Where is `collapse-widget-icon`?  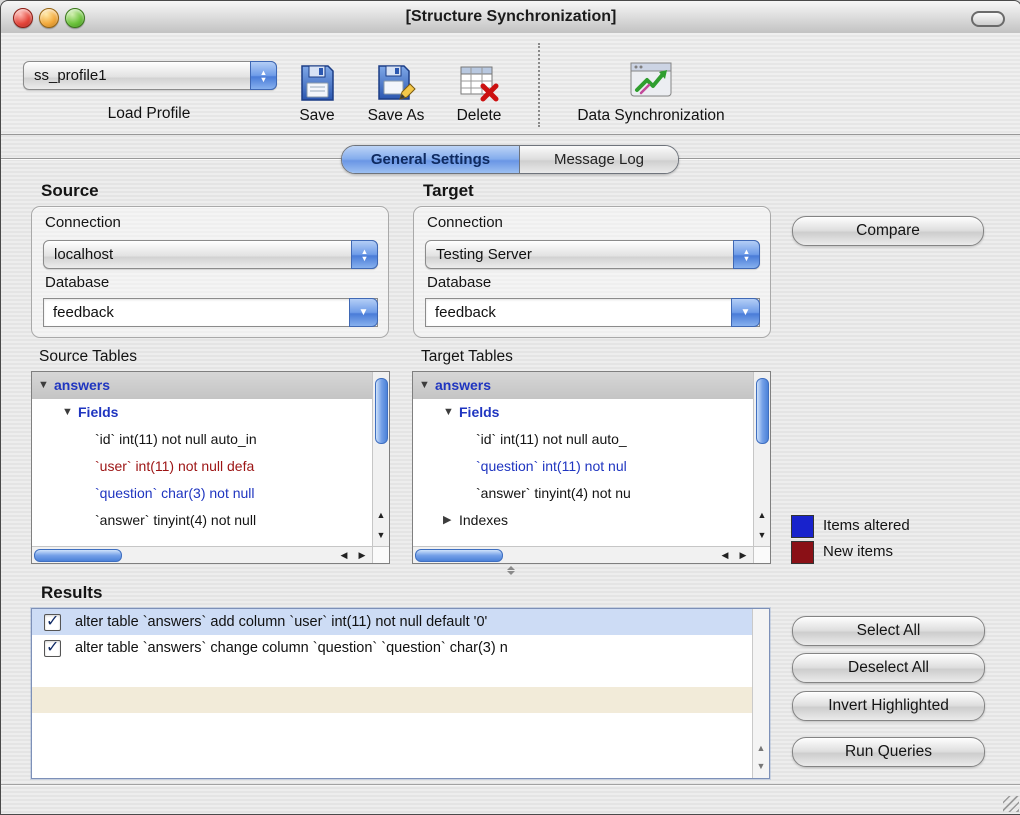 collapse-widget-icon is located at coordinates (988, 19).